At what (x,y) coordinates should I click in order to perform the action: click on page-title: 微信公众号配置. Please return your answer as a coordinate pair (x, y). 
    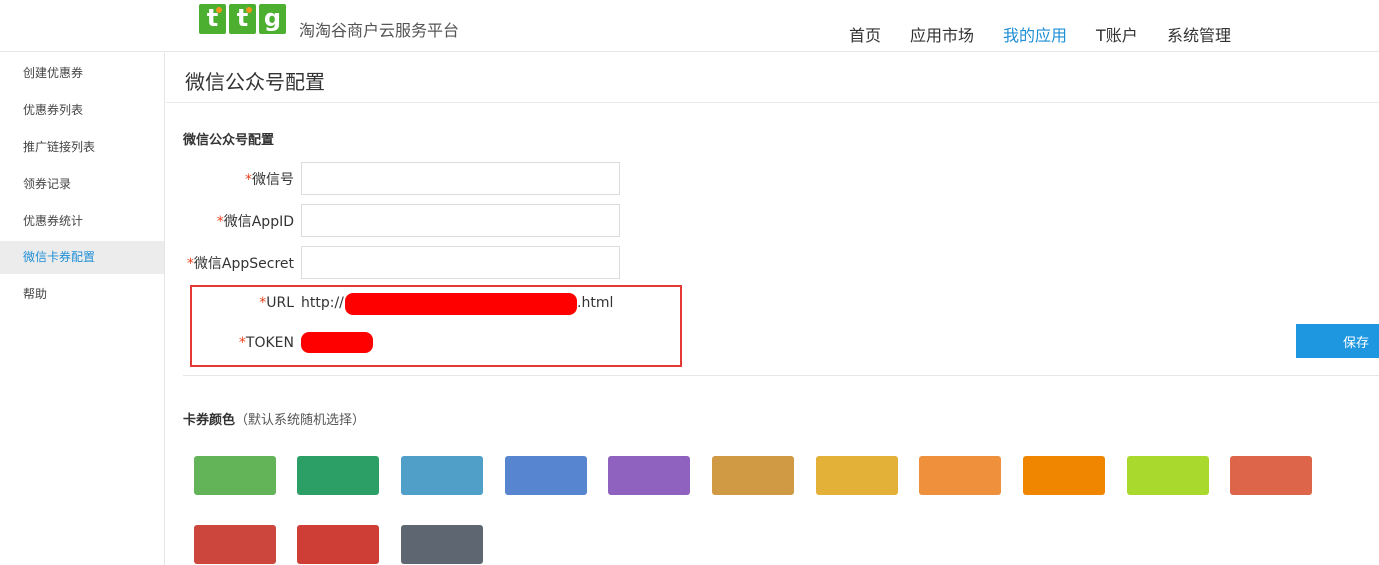
    Looking at the image, I should click on (255, 82).